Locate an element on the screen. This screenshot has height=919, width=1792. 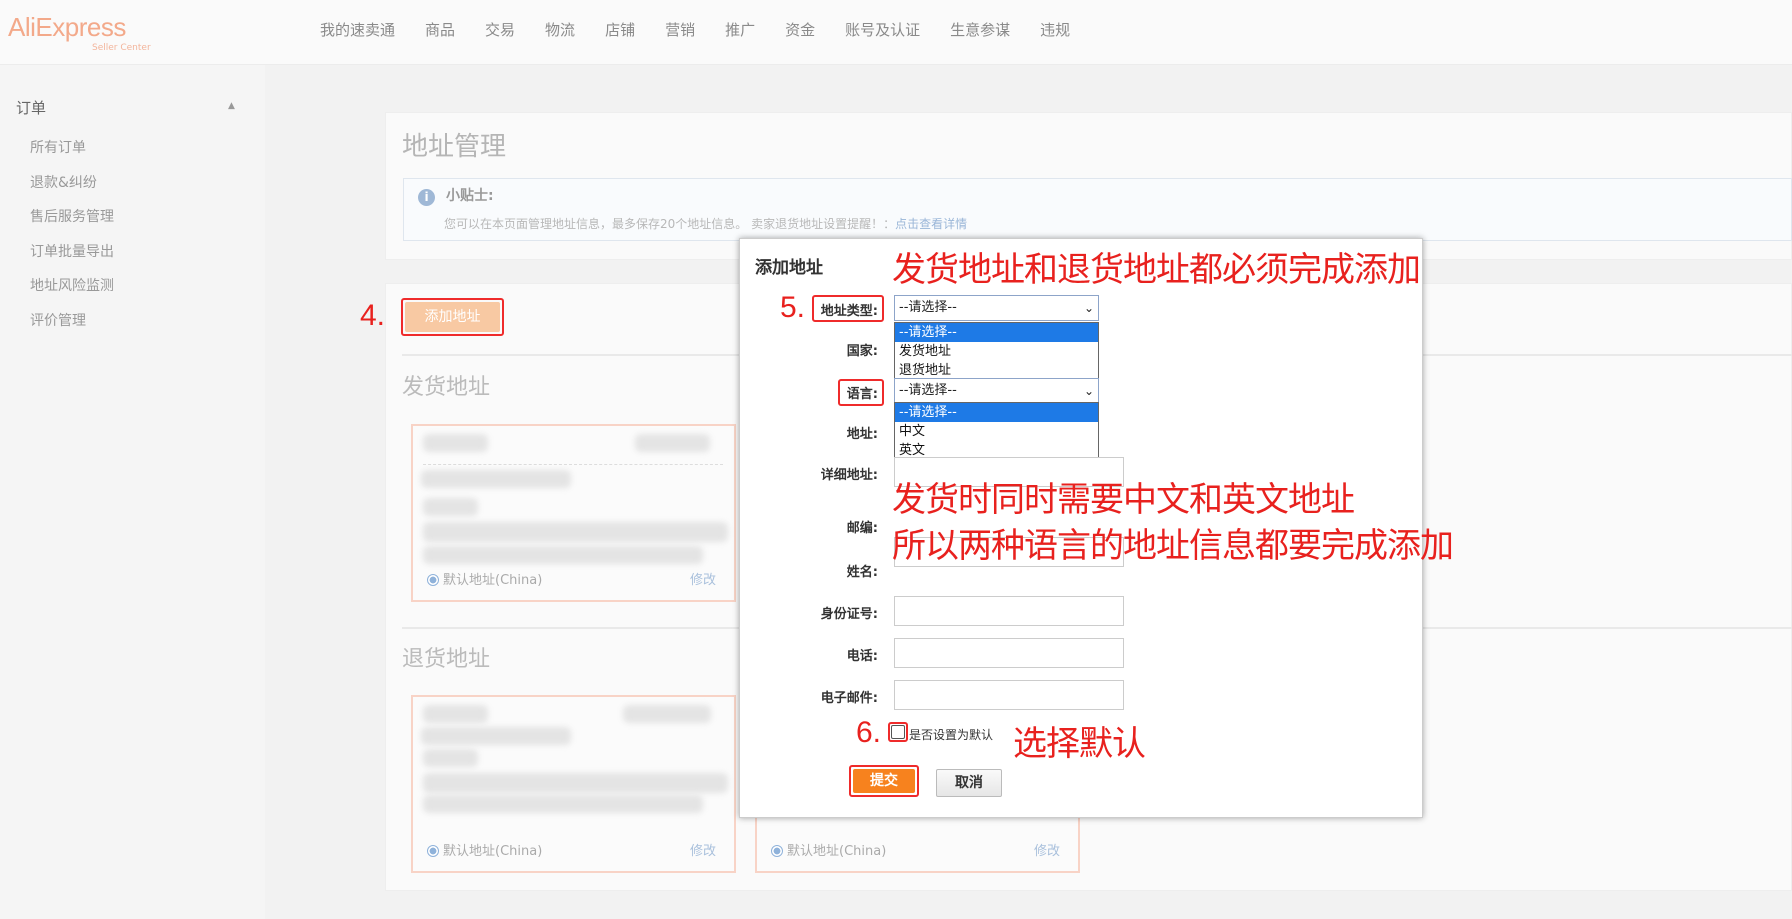
default-checkbox is located at coordinates (898, 732).